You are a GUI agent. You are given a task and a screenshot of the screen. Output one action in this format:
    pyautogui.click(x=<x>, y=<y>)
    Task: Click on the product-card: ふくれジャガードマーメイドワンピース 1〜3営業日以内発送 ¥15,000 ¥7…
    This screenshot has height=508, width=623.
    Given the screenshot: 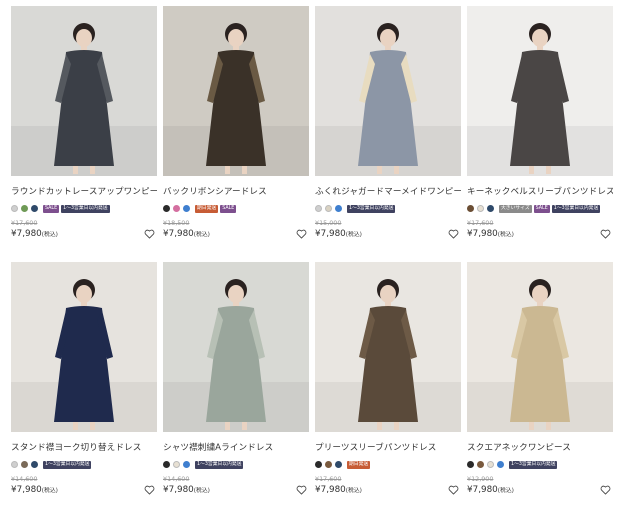 What is the action you would take?
    pyautogui.click(x=388, y=122)
    